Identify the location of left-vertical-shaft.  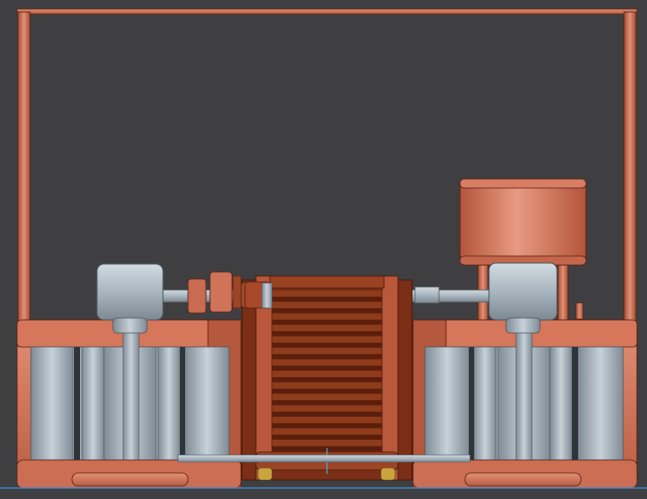
(131, 400).